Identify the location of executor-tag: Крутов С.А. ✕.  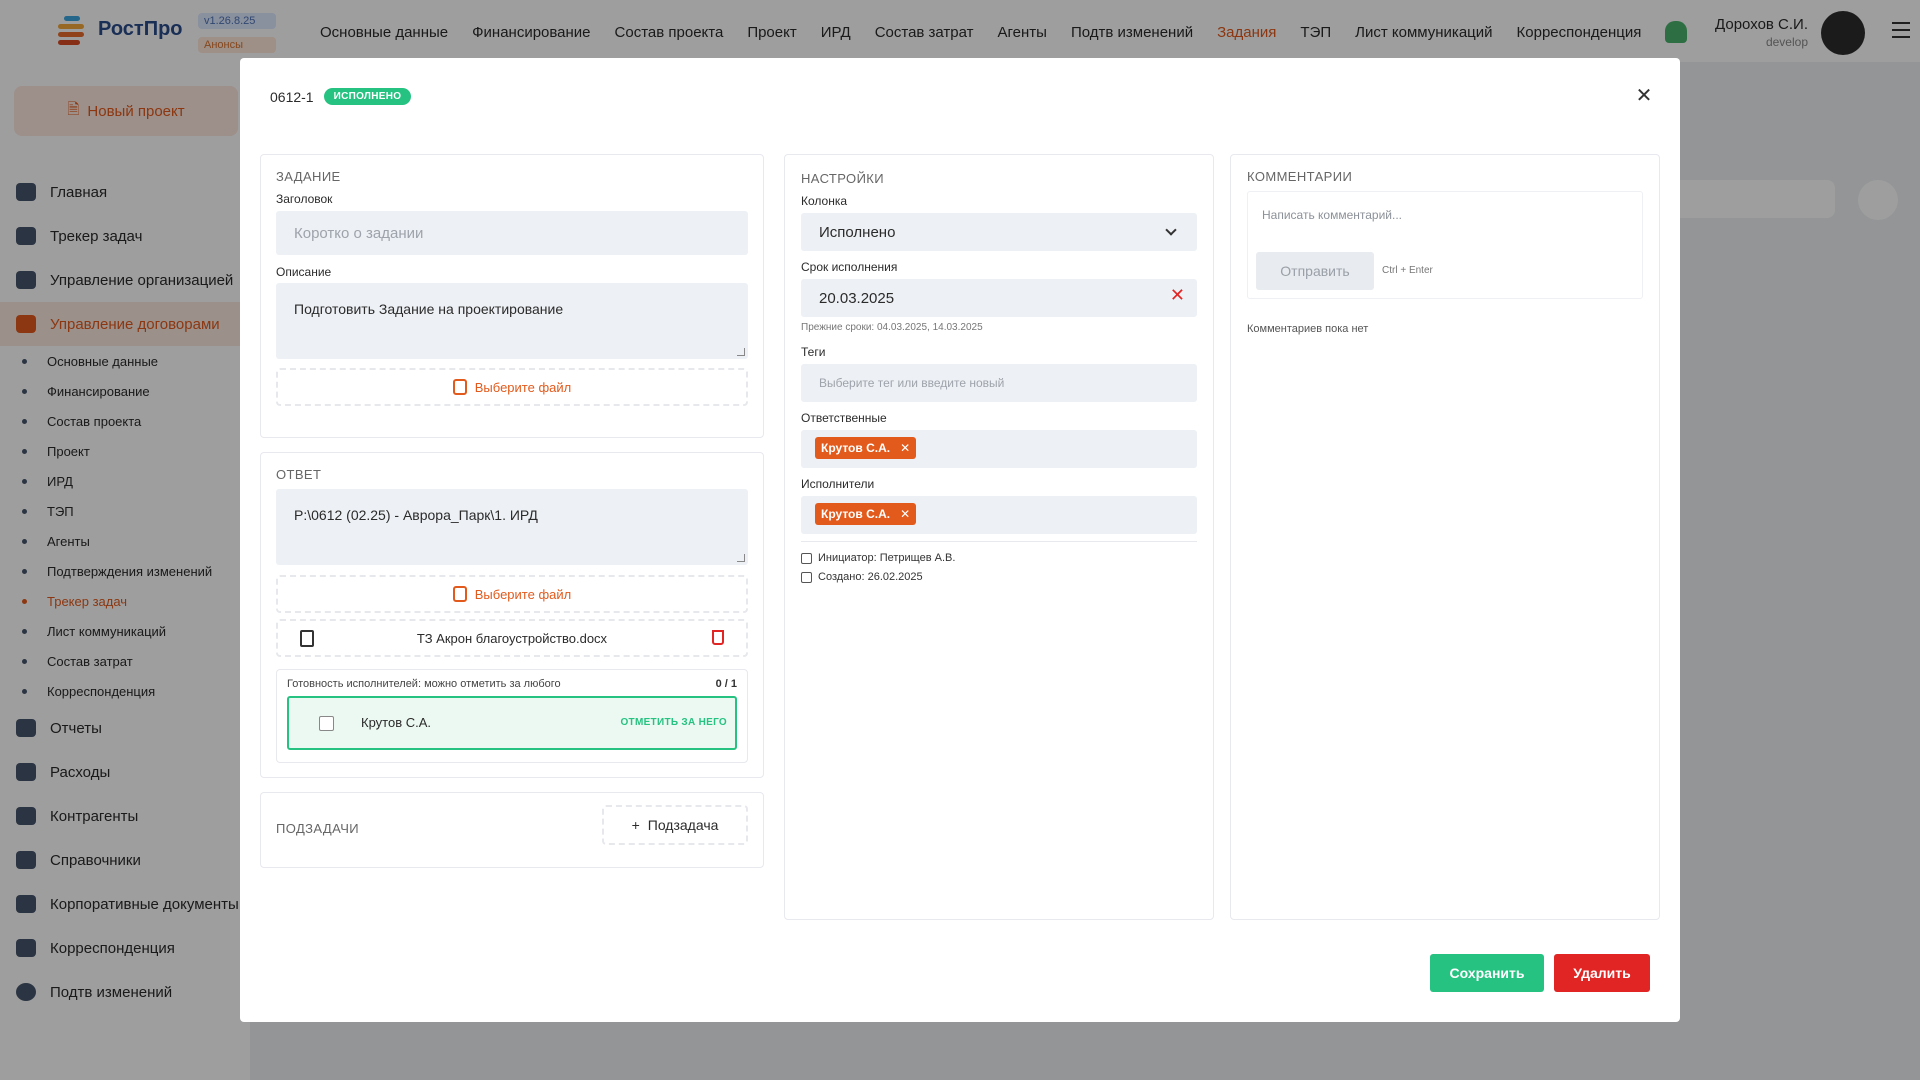
(866, 514).